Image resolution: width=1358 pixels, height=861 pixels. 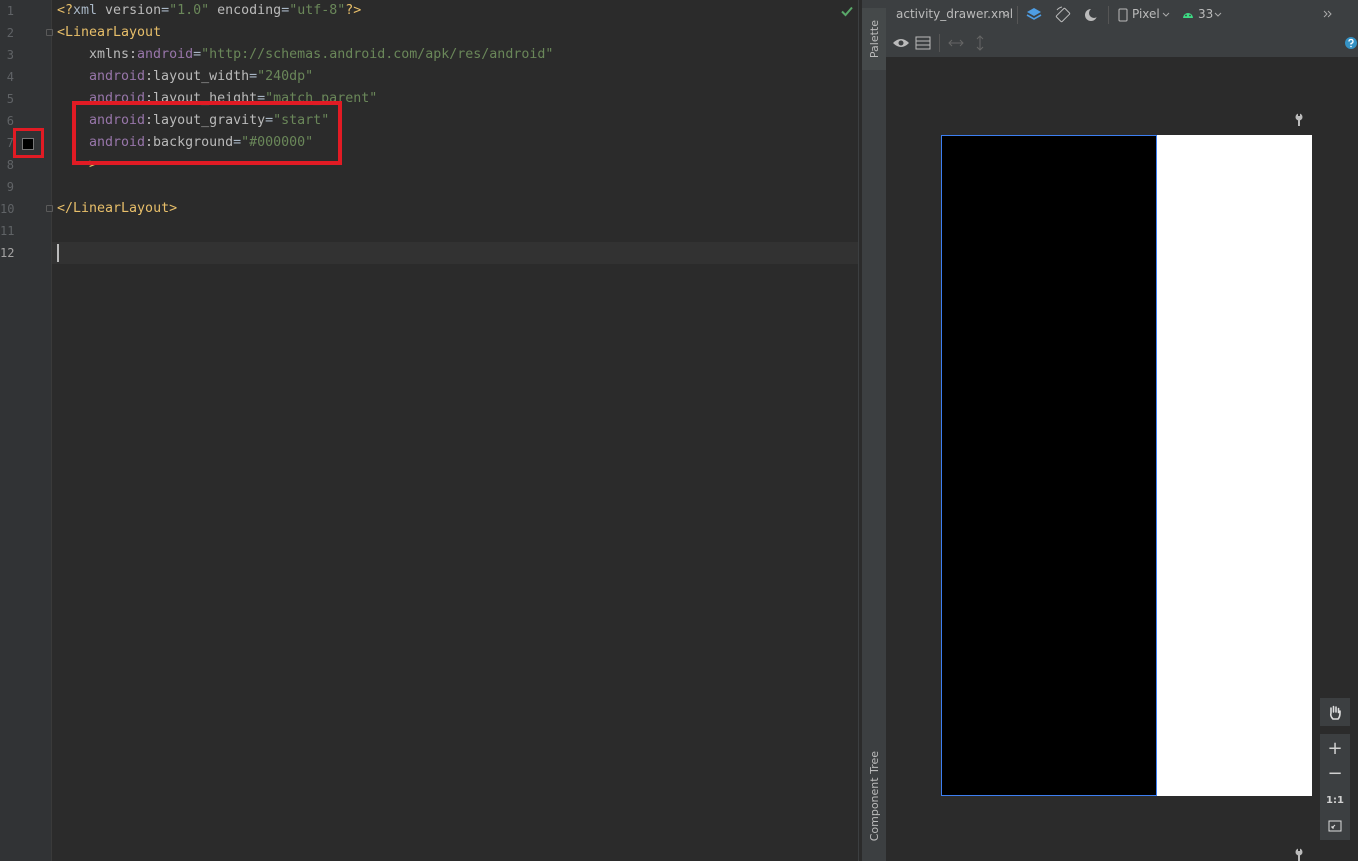 I want to click on design-toolbar: activity_drawer.xml Pixel 33, so click(x=1122, y=15).